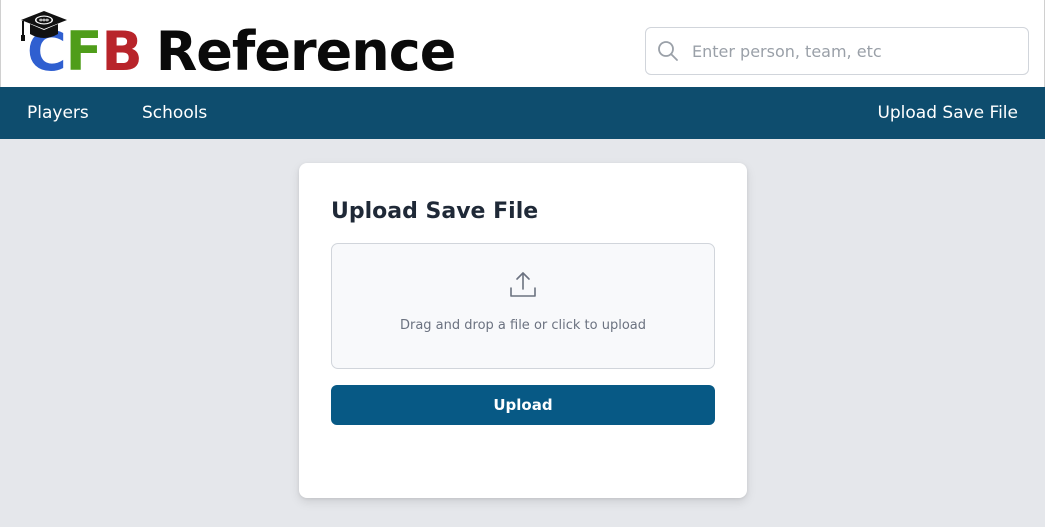 This screenshot has width=1045, height=527. Describe the element at coordinates (44, 26) in the screenshot. I see `graduation-cap-football-icon` at that location.